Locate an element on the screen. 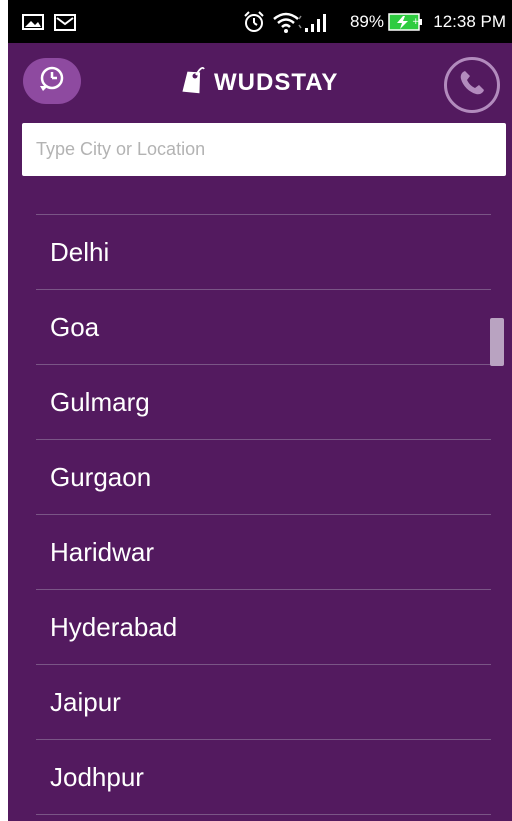 The width and height of the screenshot is (512, 821). alarm-icon is located at coordinates (254, 21).